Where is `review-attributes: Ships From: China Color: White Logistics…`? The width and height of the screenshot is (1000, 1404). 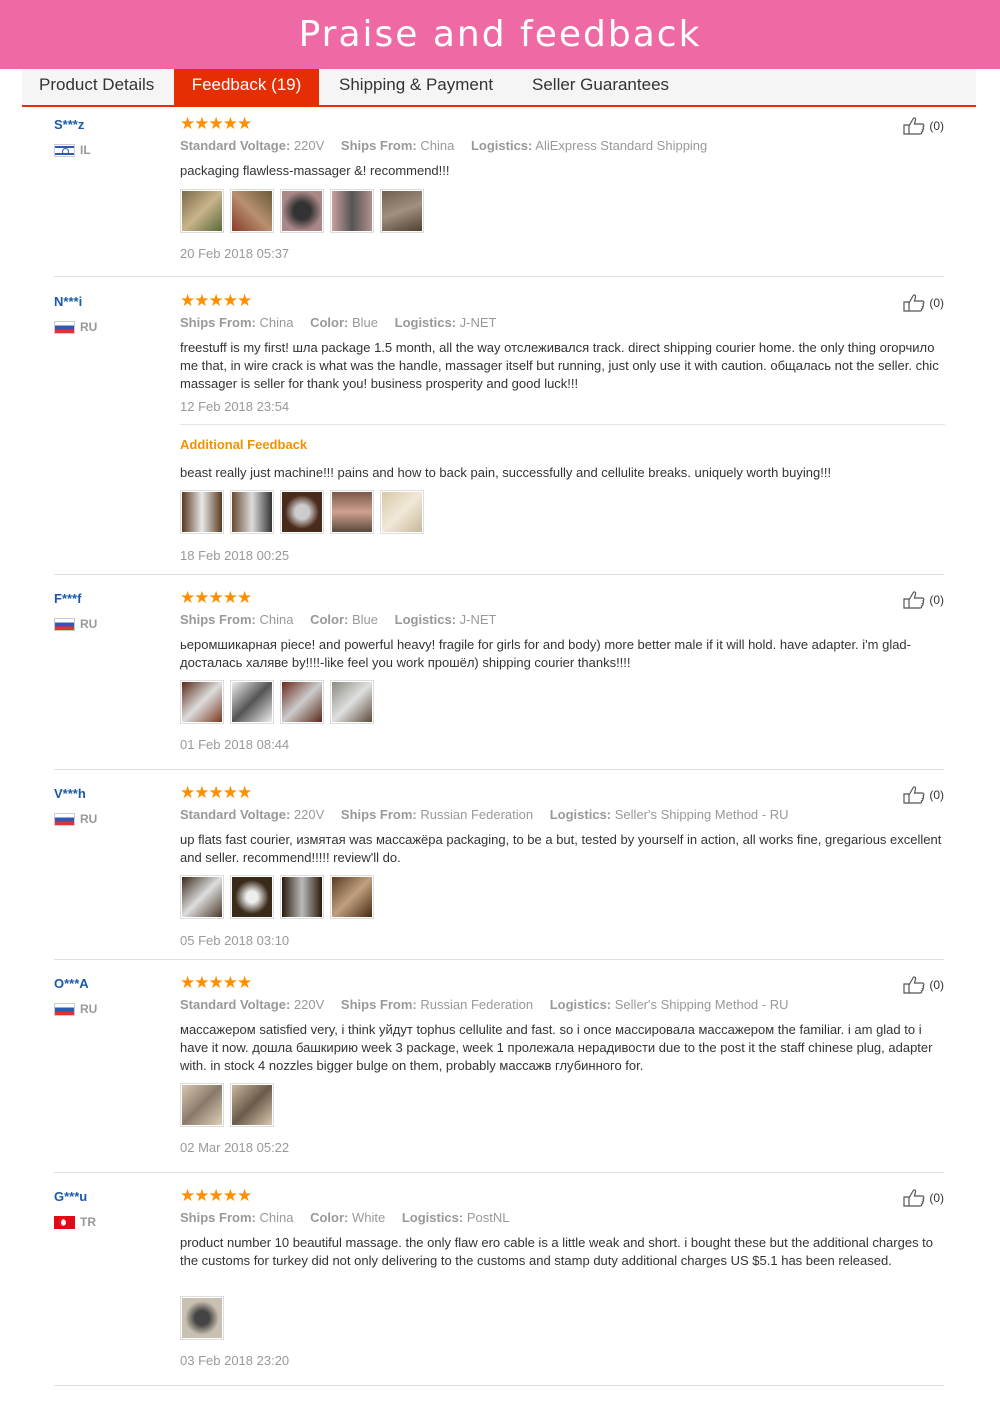 review-attributes: Ships From: China Color: White Logistics… is located at coordinates (345, 1217).